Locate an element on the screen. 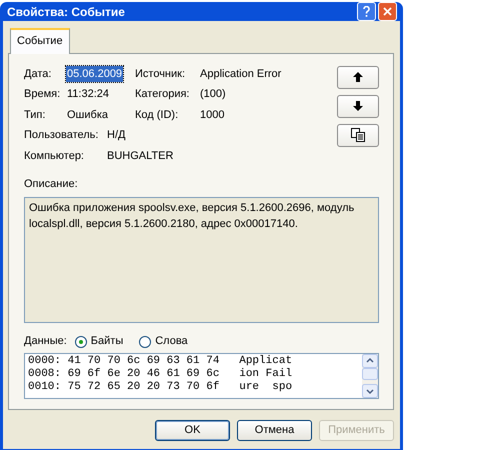 The image size is (480, 450). field-value: Application Error is located at coordinates (240, 74).